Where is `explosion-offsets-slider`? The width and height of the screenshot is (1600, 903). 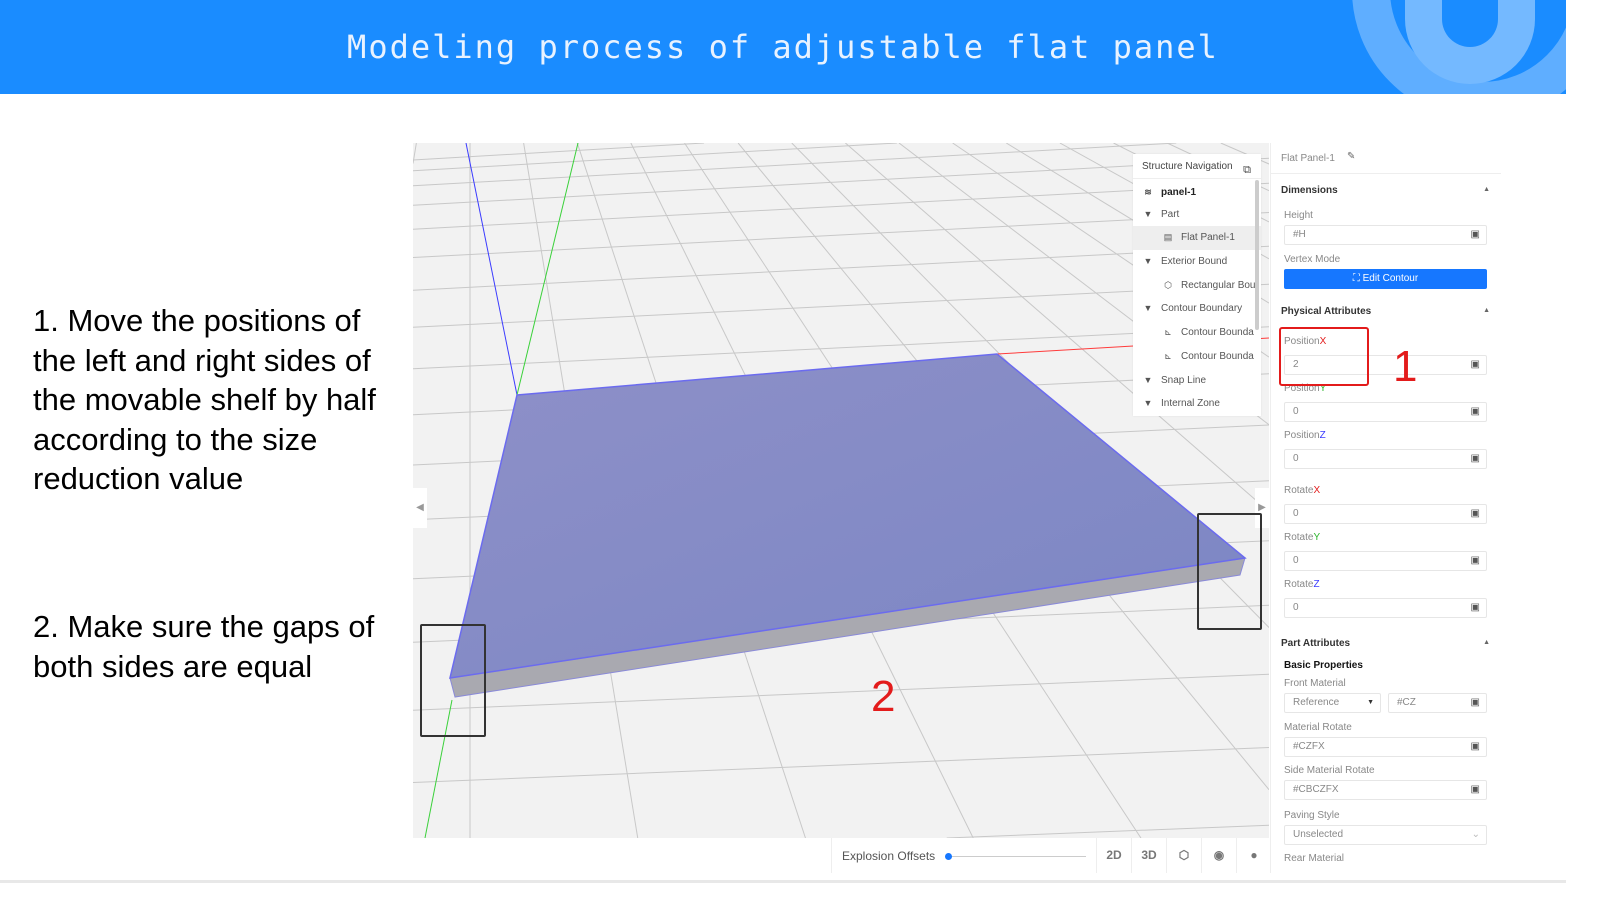
explosion-offsets-slider is located at coordinates (1015, 856).